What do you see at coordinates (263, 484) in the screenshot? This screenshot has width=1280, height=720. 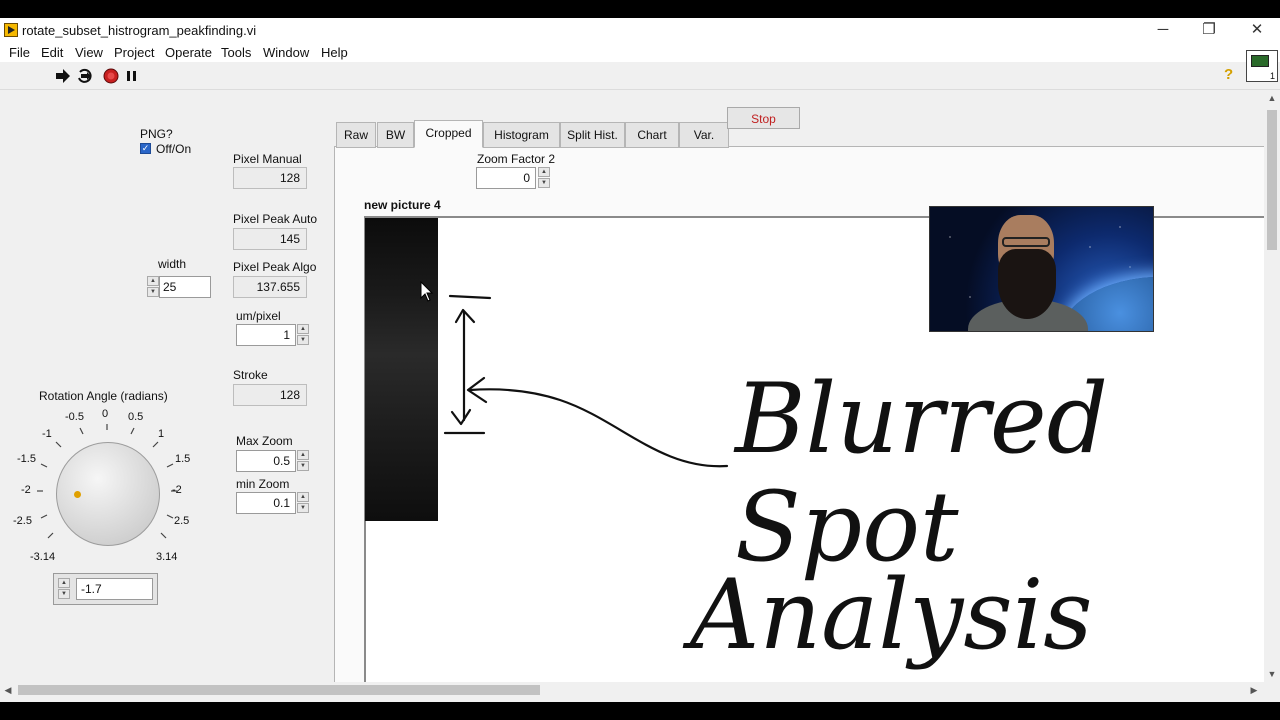 I see `min-zoom-label: min Zoom` at bounding box center [263, 484].